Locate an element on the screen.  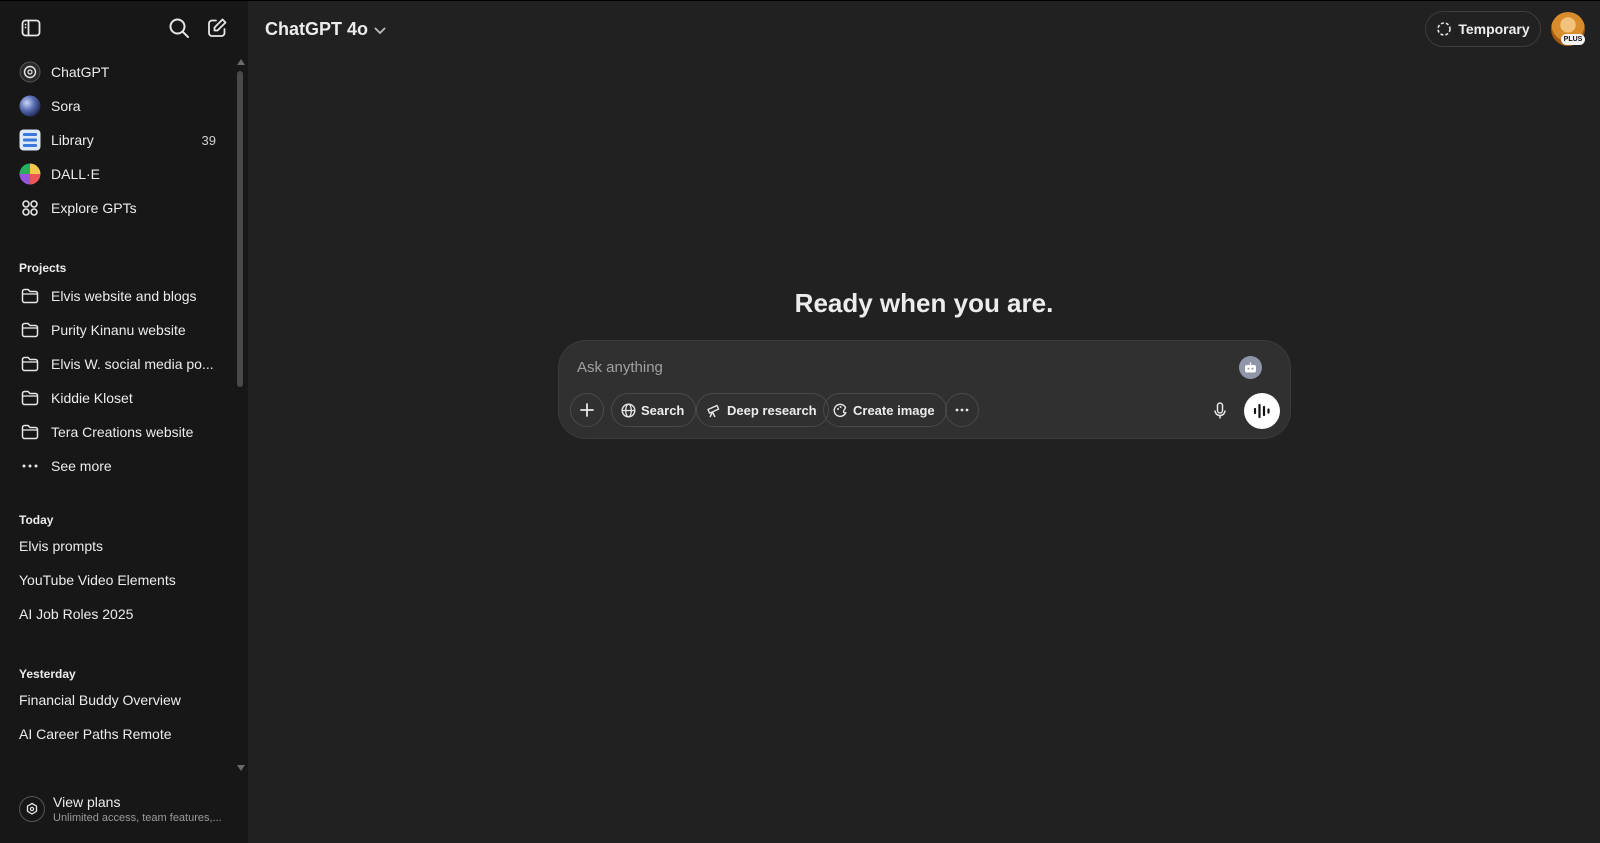
dalle-icon is located at coordinates (30, 174).